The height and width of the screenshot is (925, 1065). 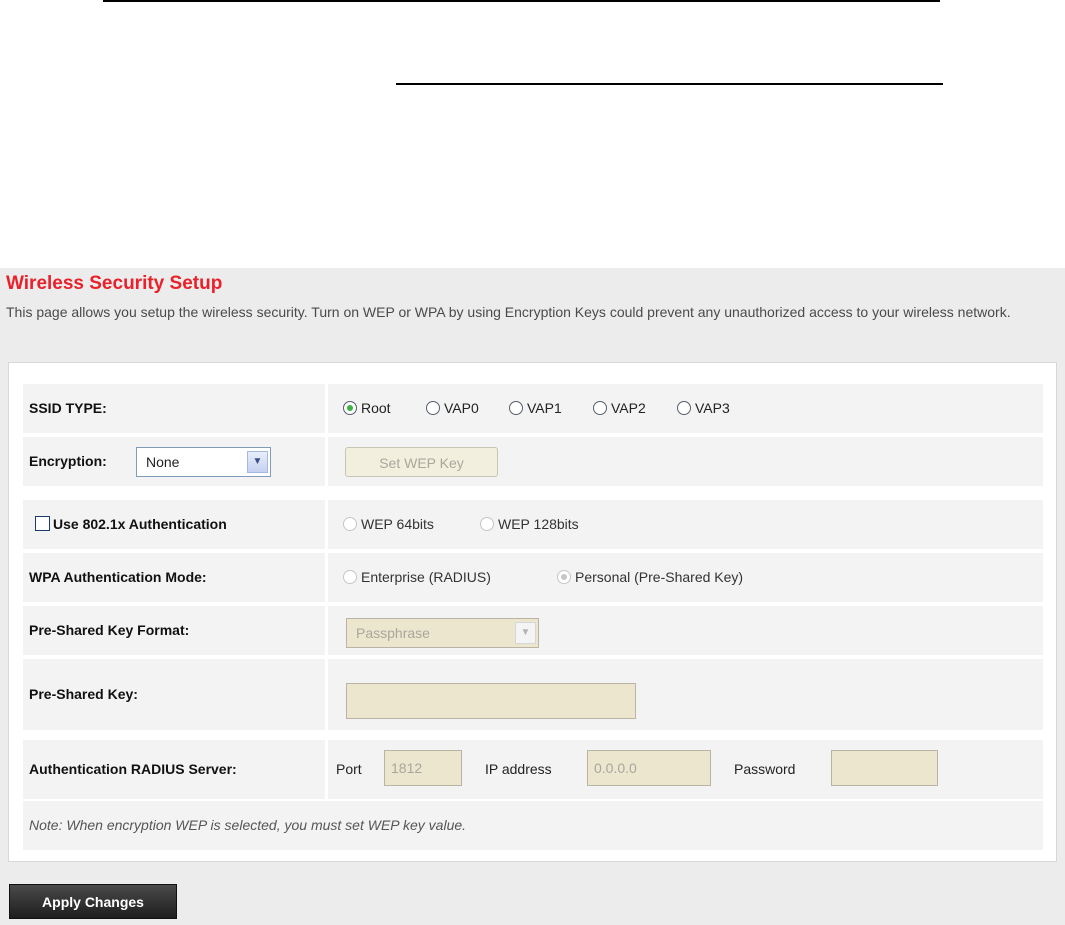 What do you see at coordinates (68, 461) in the screenshot?
I see `encryption-label: Encryption:` at bounding box center [68, 461].